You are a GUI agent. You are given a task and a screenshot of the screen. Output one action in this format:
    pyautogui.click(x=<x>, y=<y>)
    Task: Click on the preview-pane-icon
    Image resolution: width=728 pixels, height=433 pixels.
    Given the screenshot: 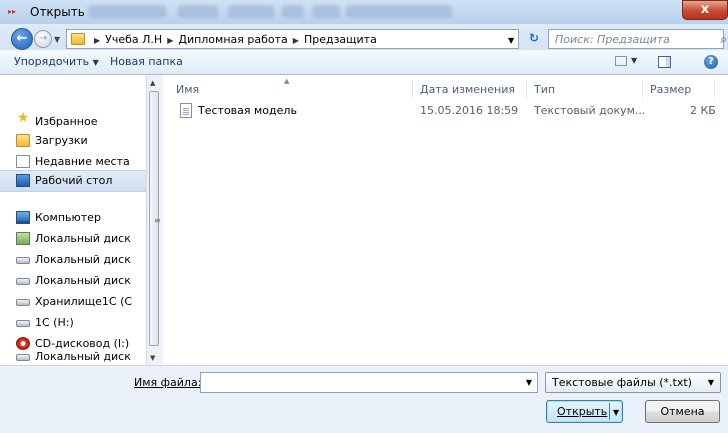 What is the action you would take?
    pyautogui.click(x=664, y=62)
    